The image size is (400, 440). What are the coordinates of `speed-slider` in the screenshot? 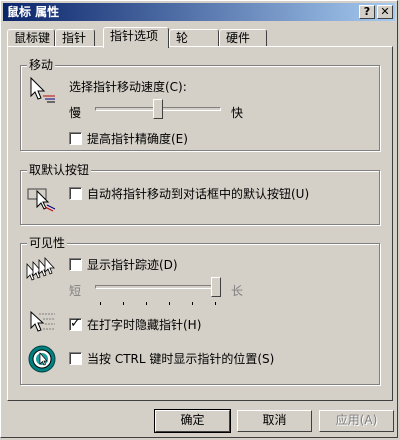 It's located at (159, 112).